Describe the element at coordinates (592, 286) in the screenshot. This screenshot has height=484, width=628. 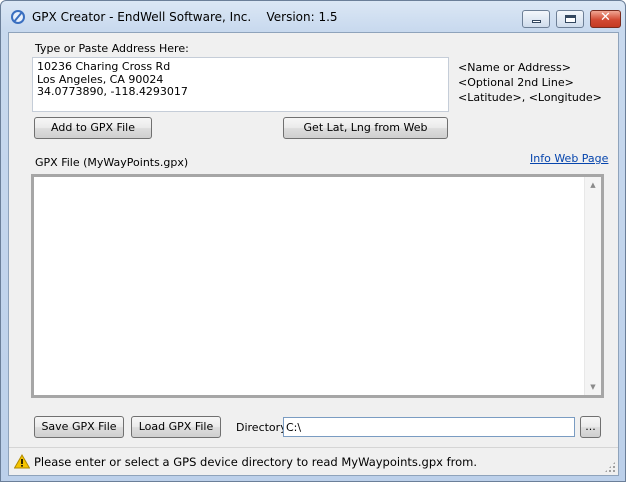
I see `vertical-scrollbar: ▲ ▼` at that location.